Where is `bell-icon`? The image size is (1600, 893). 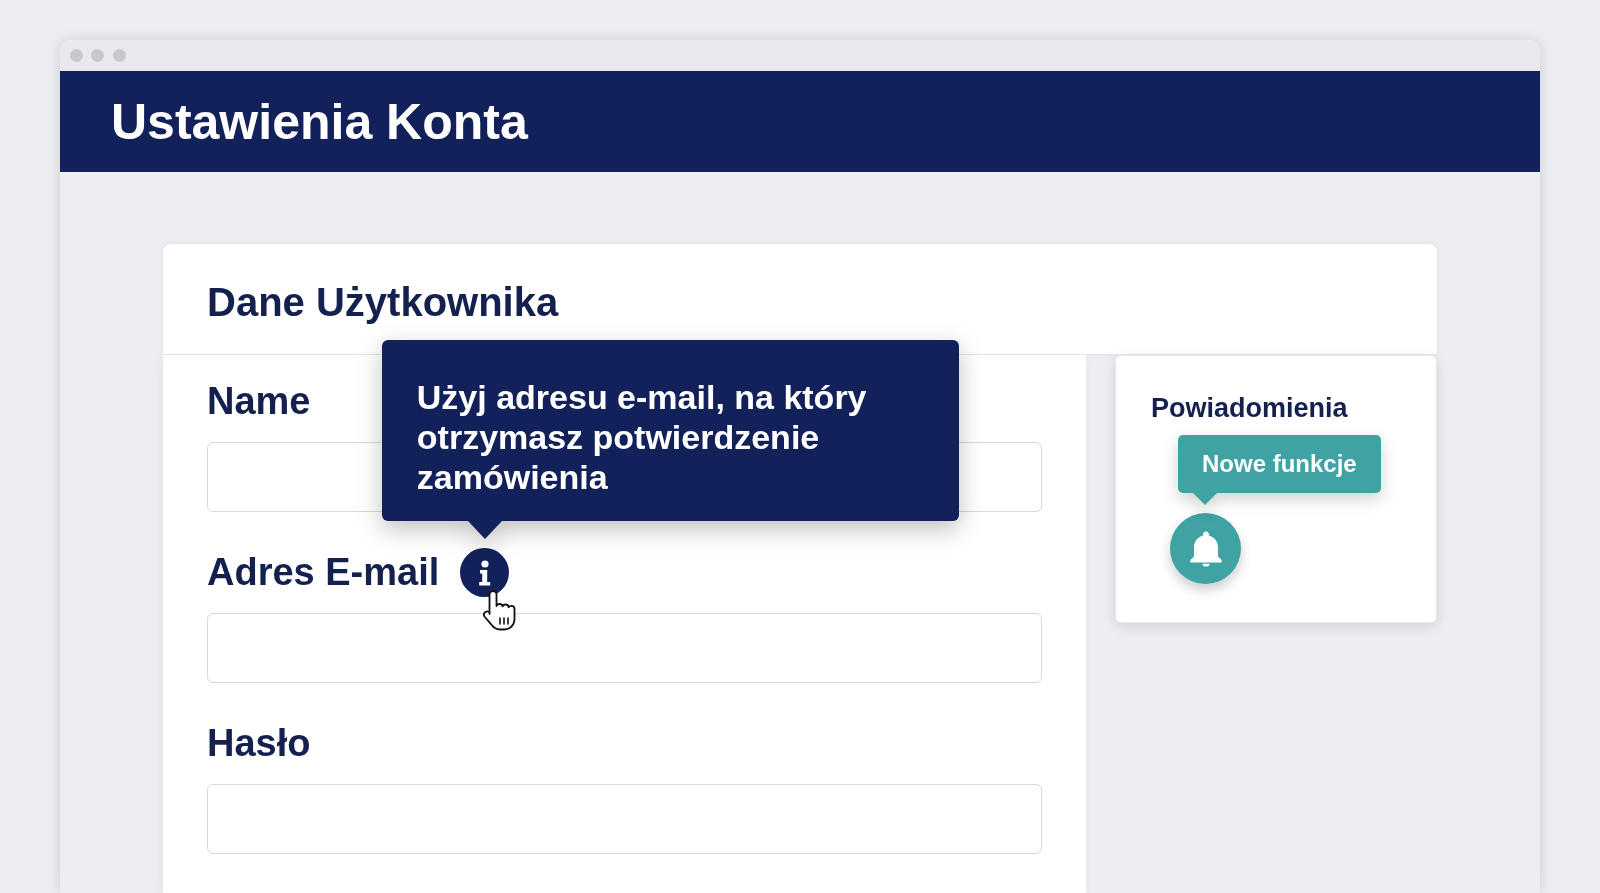
bell-icon is located at coordinates (1205, 548).